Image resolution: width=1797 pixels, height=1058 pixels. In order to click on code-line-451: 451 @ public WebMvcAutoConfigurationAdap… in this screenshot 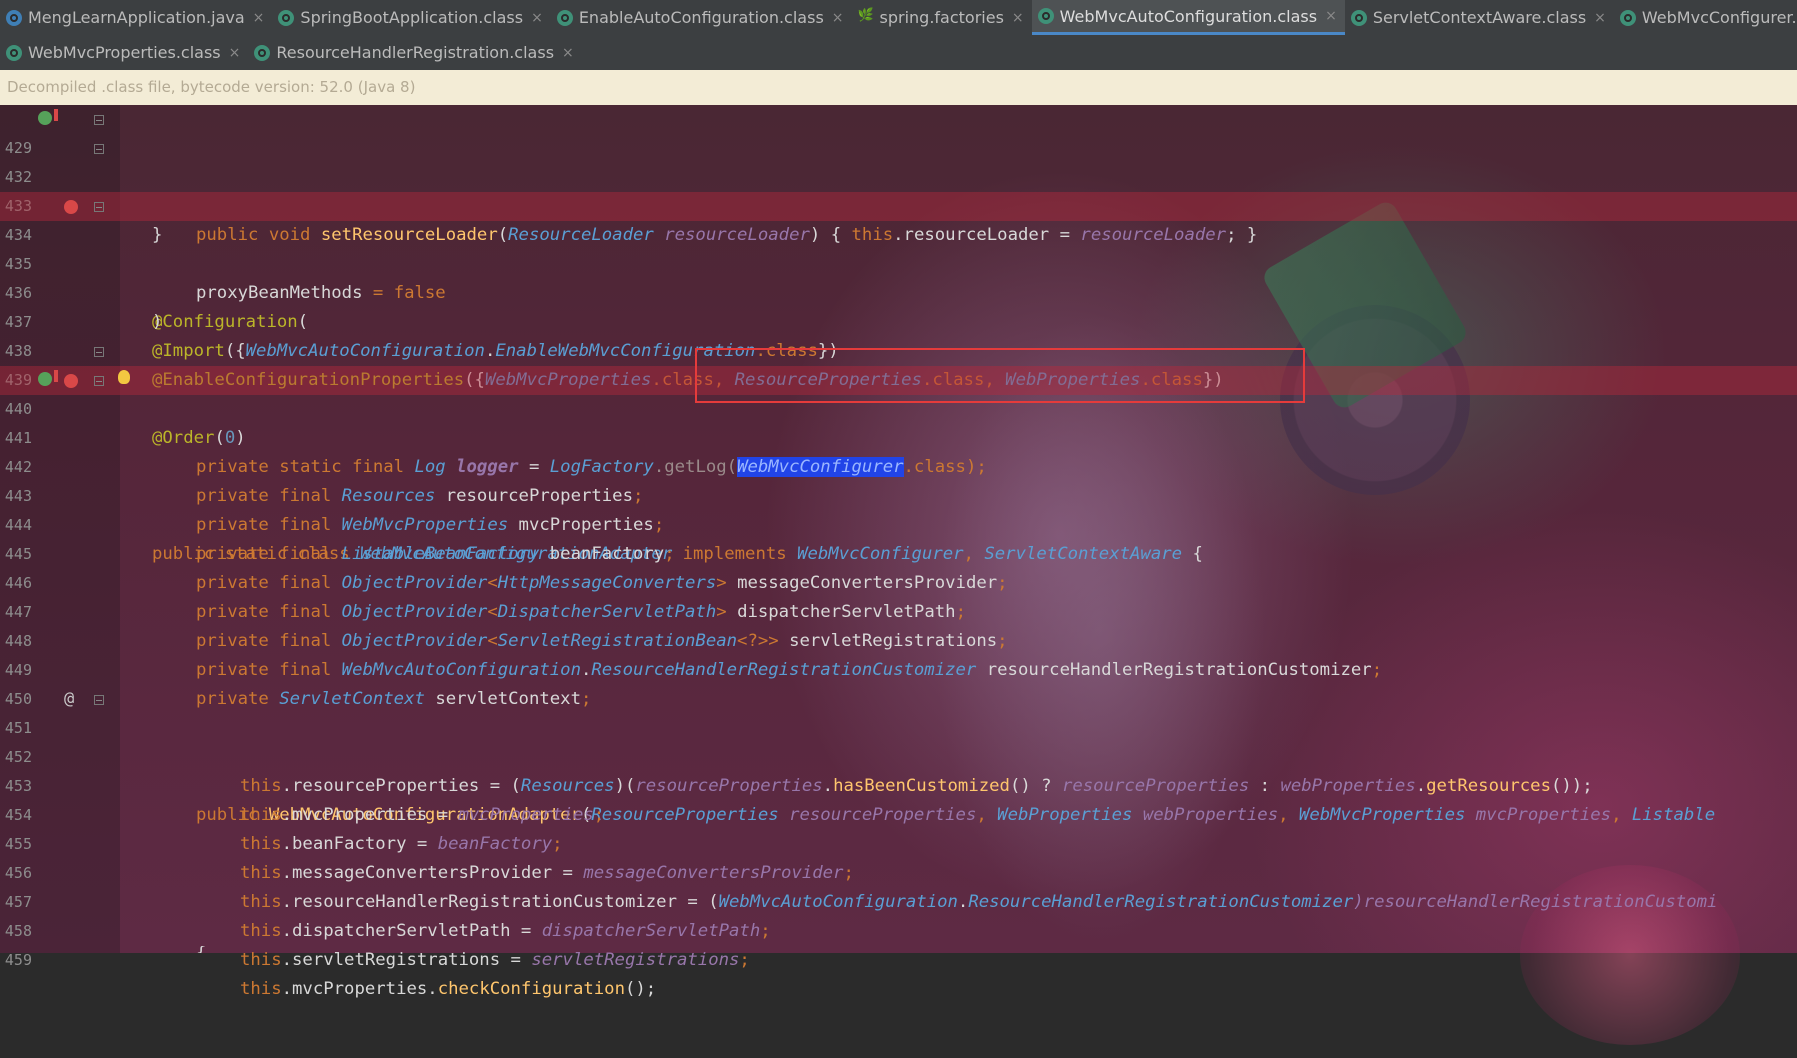, I will do `click(898, 755)`.